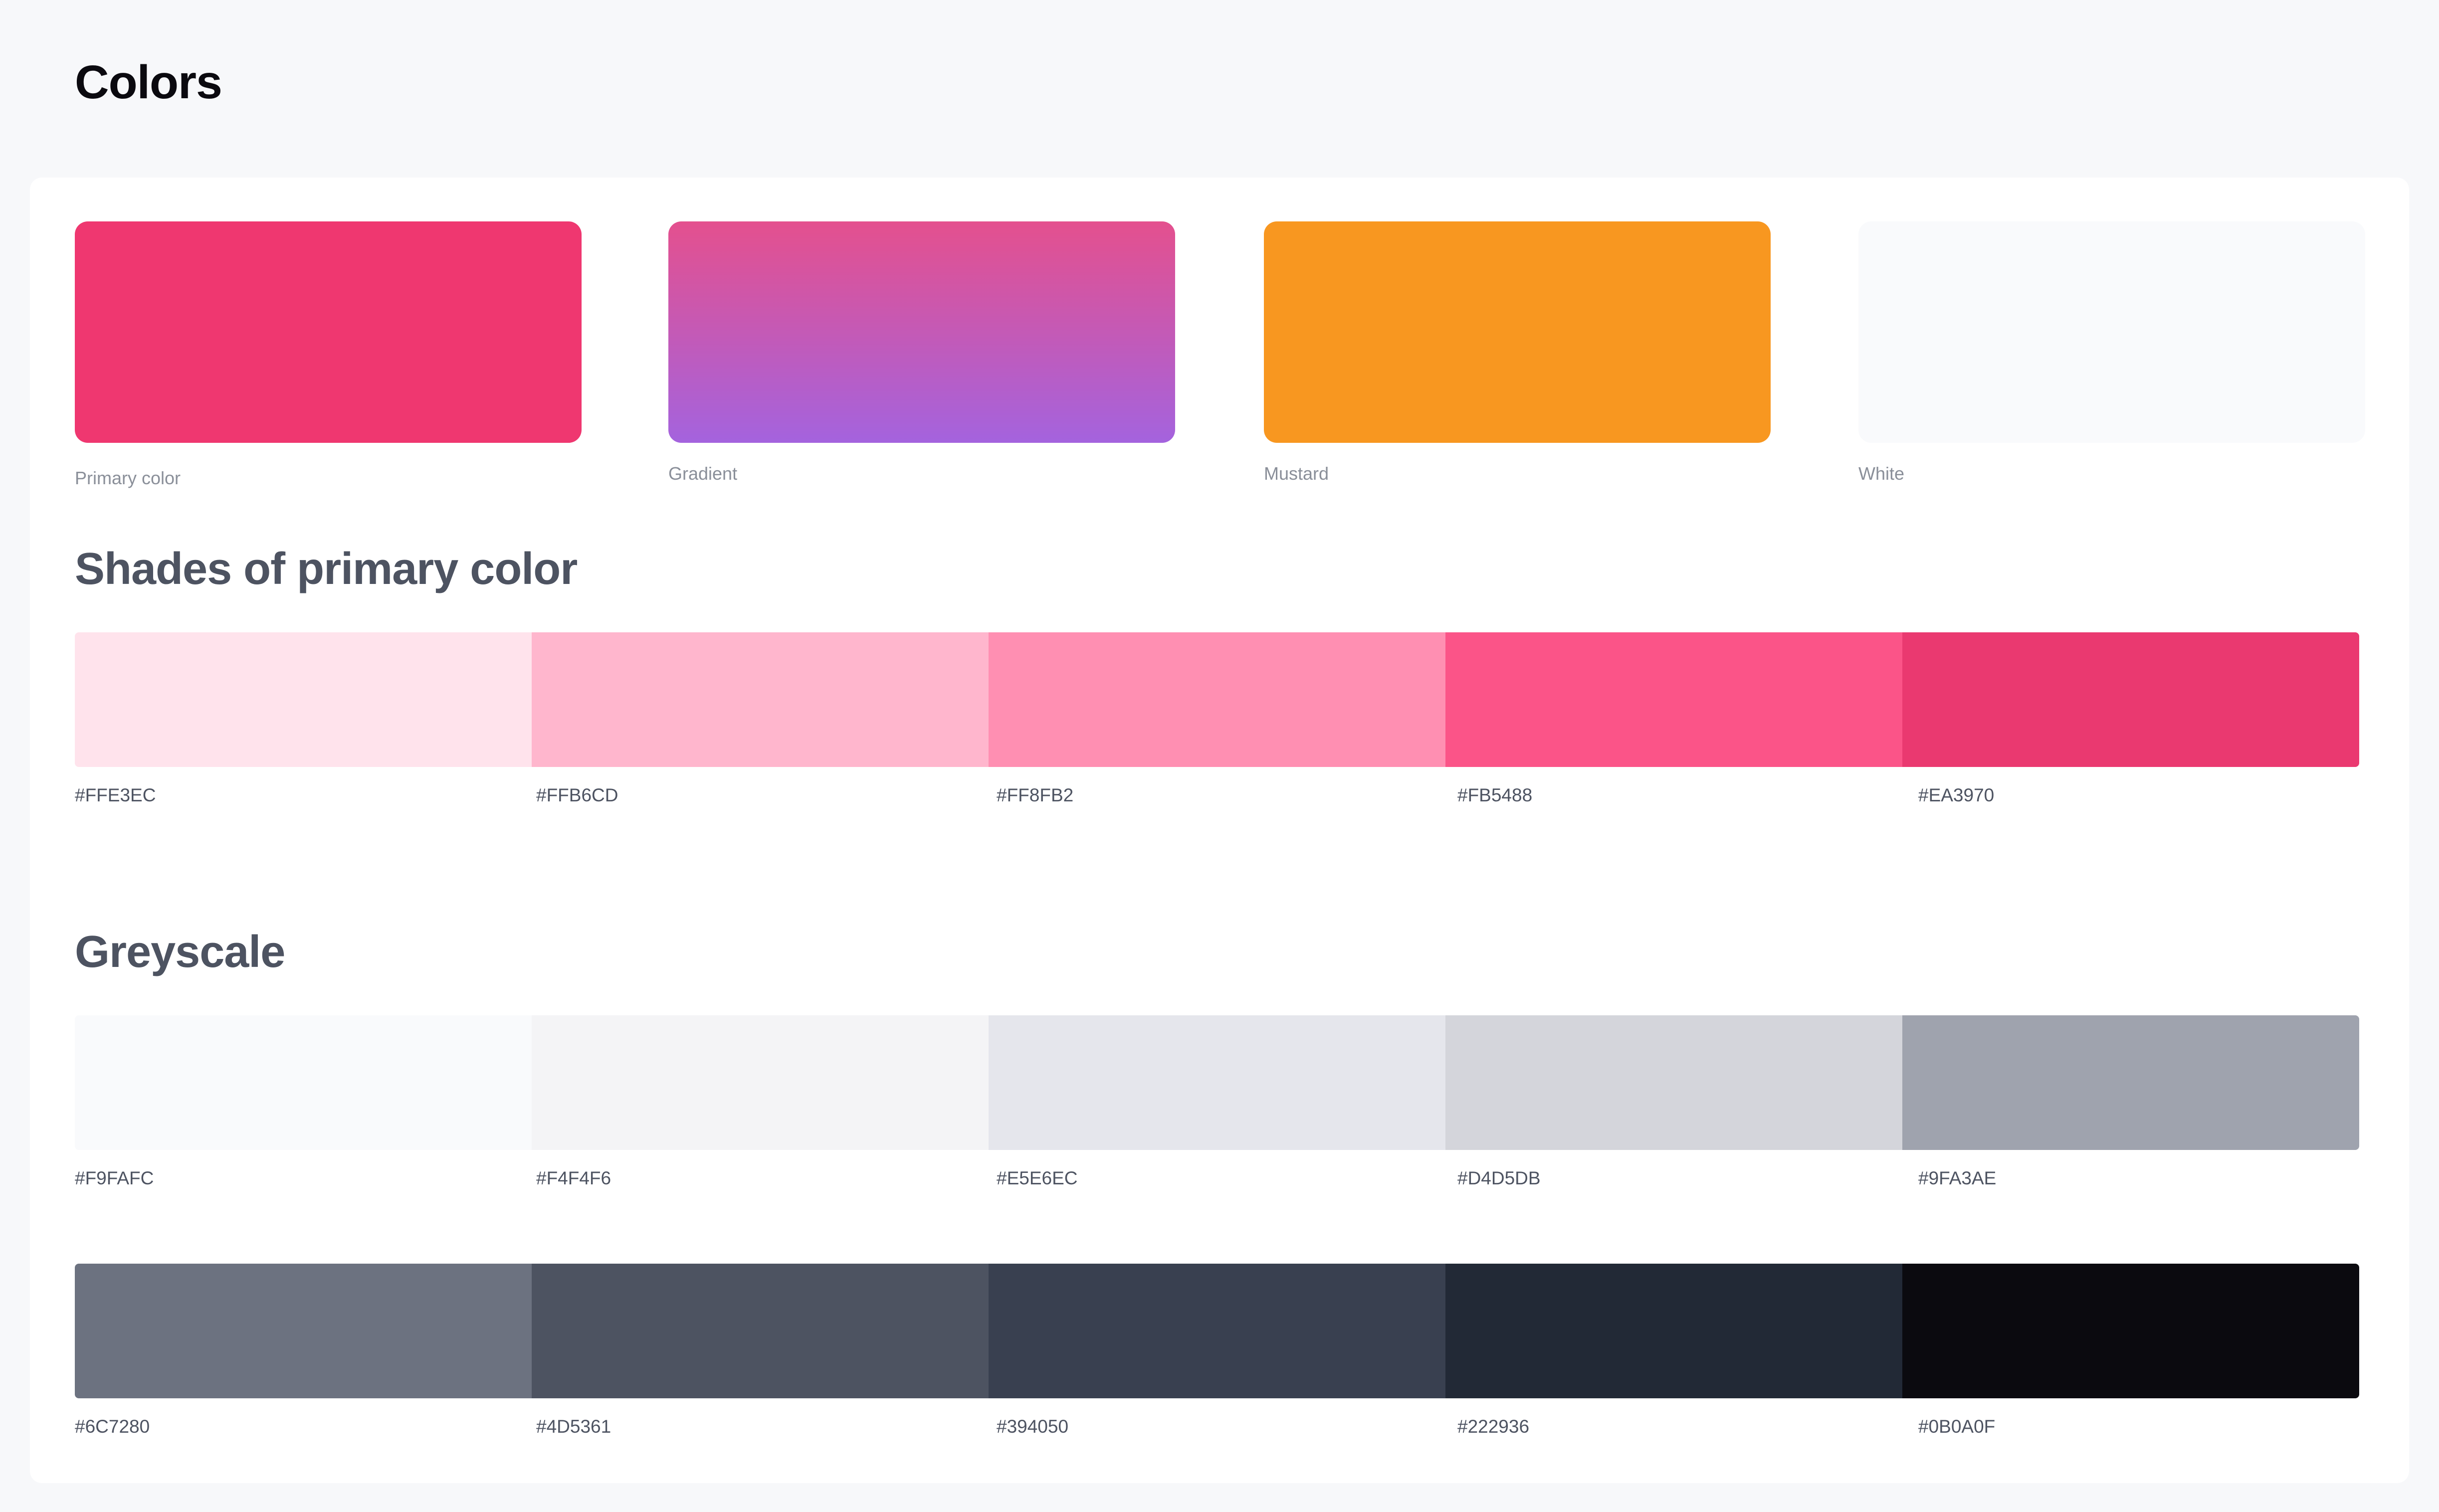  I want to click on shade-hex-label: #FFE3EC, so click(115, 795).